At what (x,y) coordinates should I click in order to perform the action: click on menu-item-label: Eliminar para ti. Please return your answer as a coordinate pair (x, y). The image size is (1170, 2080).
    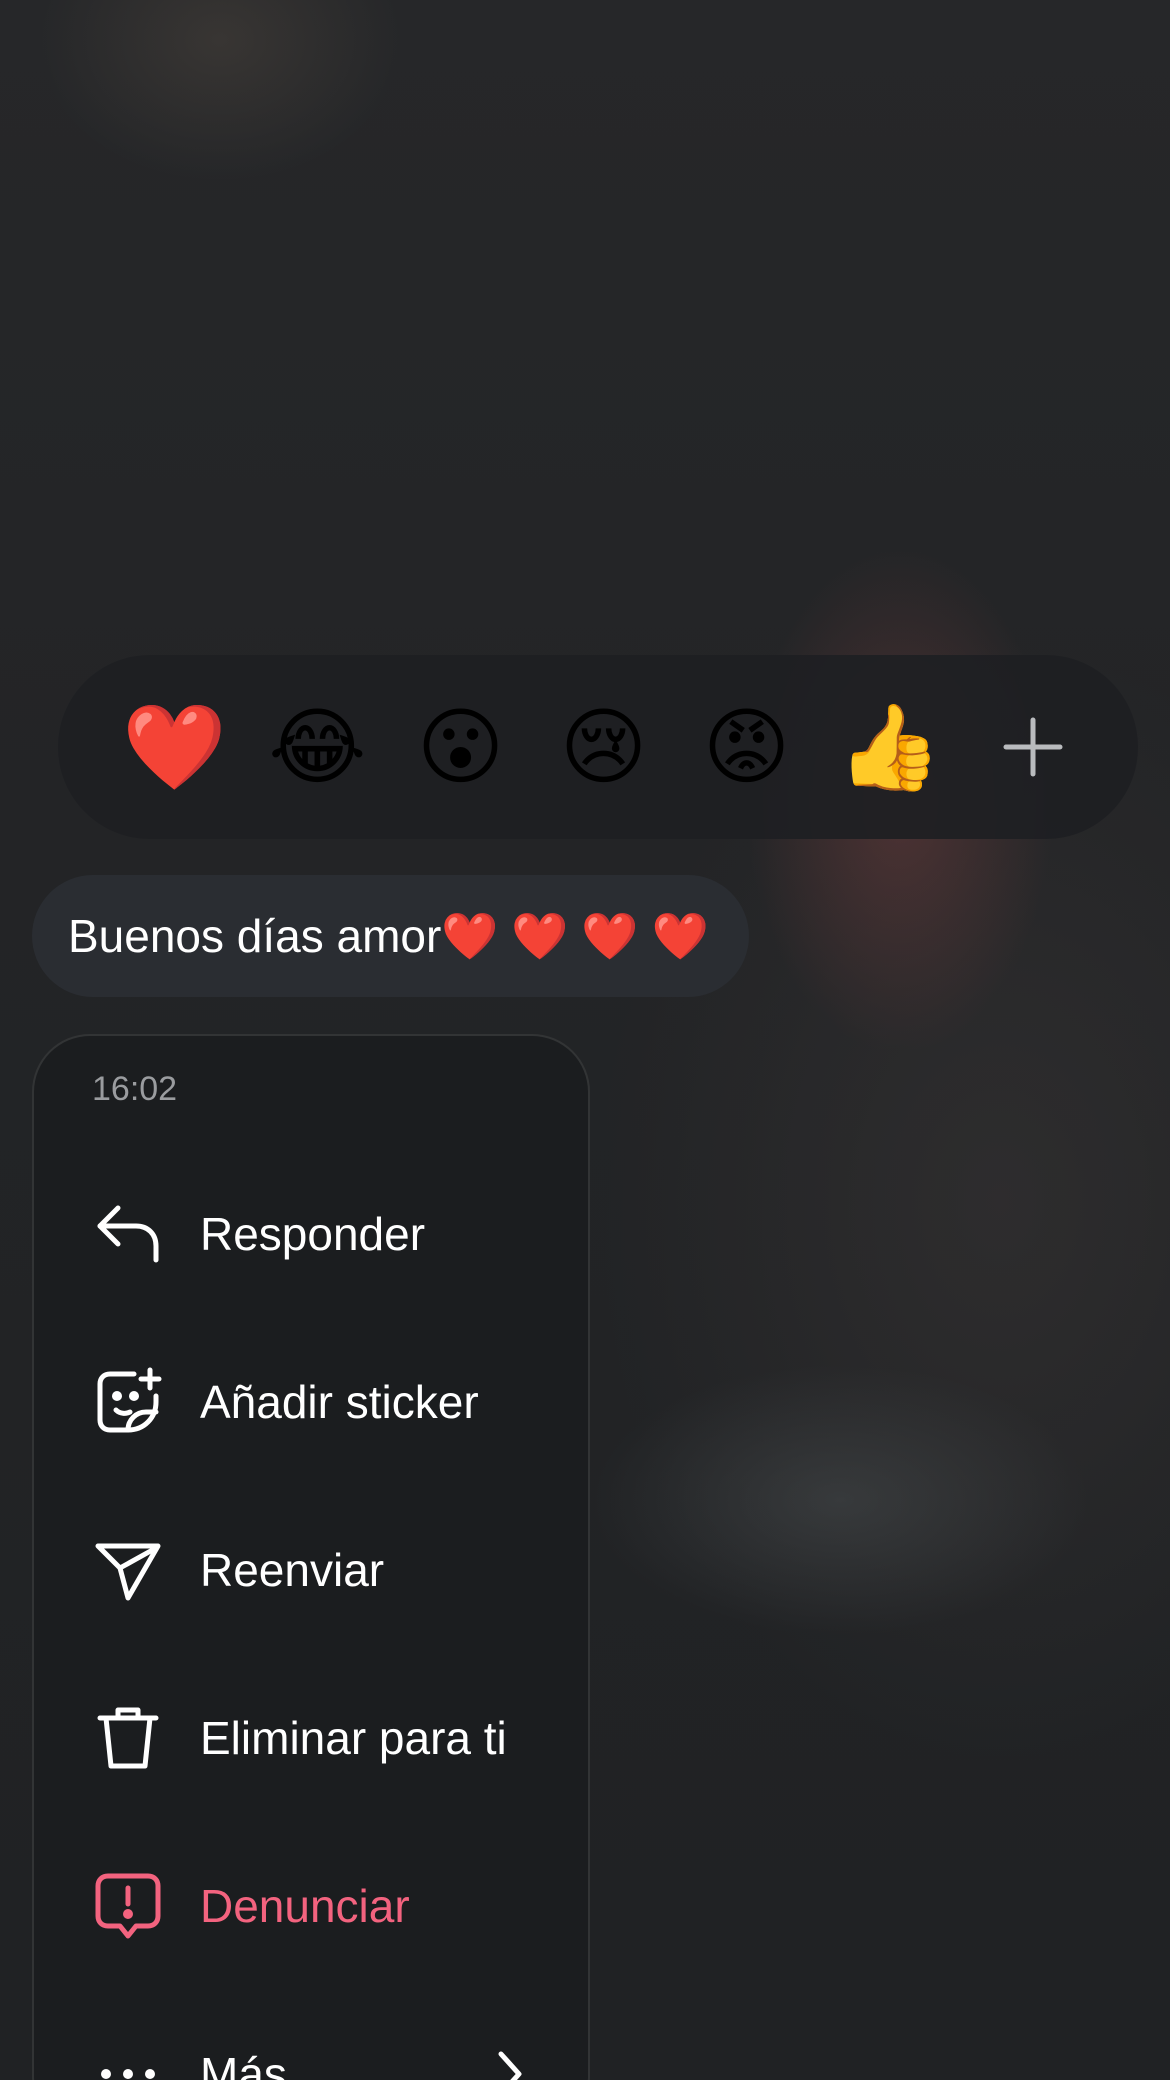
    Looking at the image, I should click on (353, 1738).